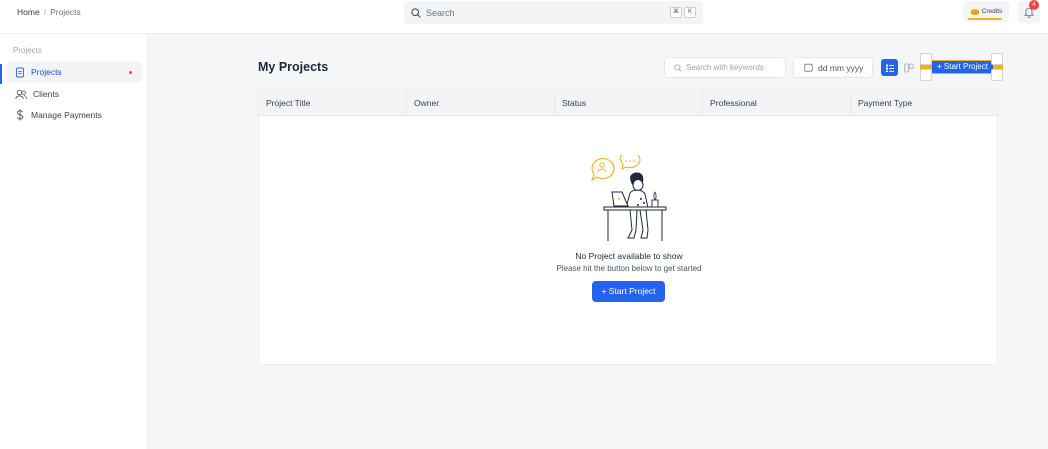 The width and height of the screenshot is (1048, 449). Describe the element at coordinates (777, 103) in the screenshot. I see `column-header-professional: Professional` at that location.